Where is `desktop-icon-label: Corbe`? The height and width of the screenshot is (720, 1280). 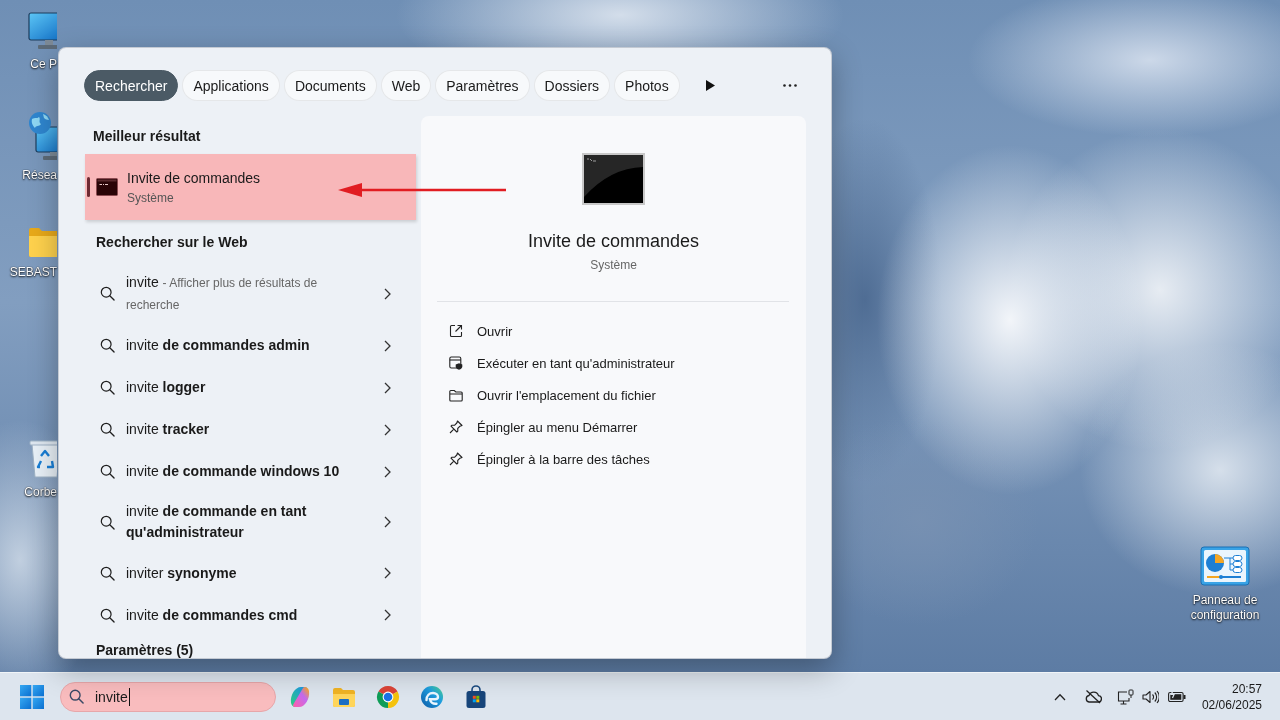
desktop-icon-label: Corbe is located at coordinates (40, 492).